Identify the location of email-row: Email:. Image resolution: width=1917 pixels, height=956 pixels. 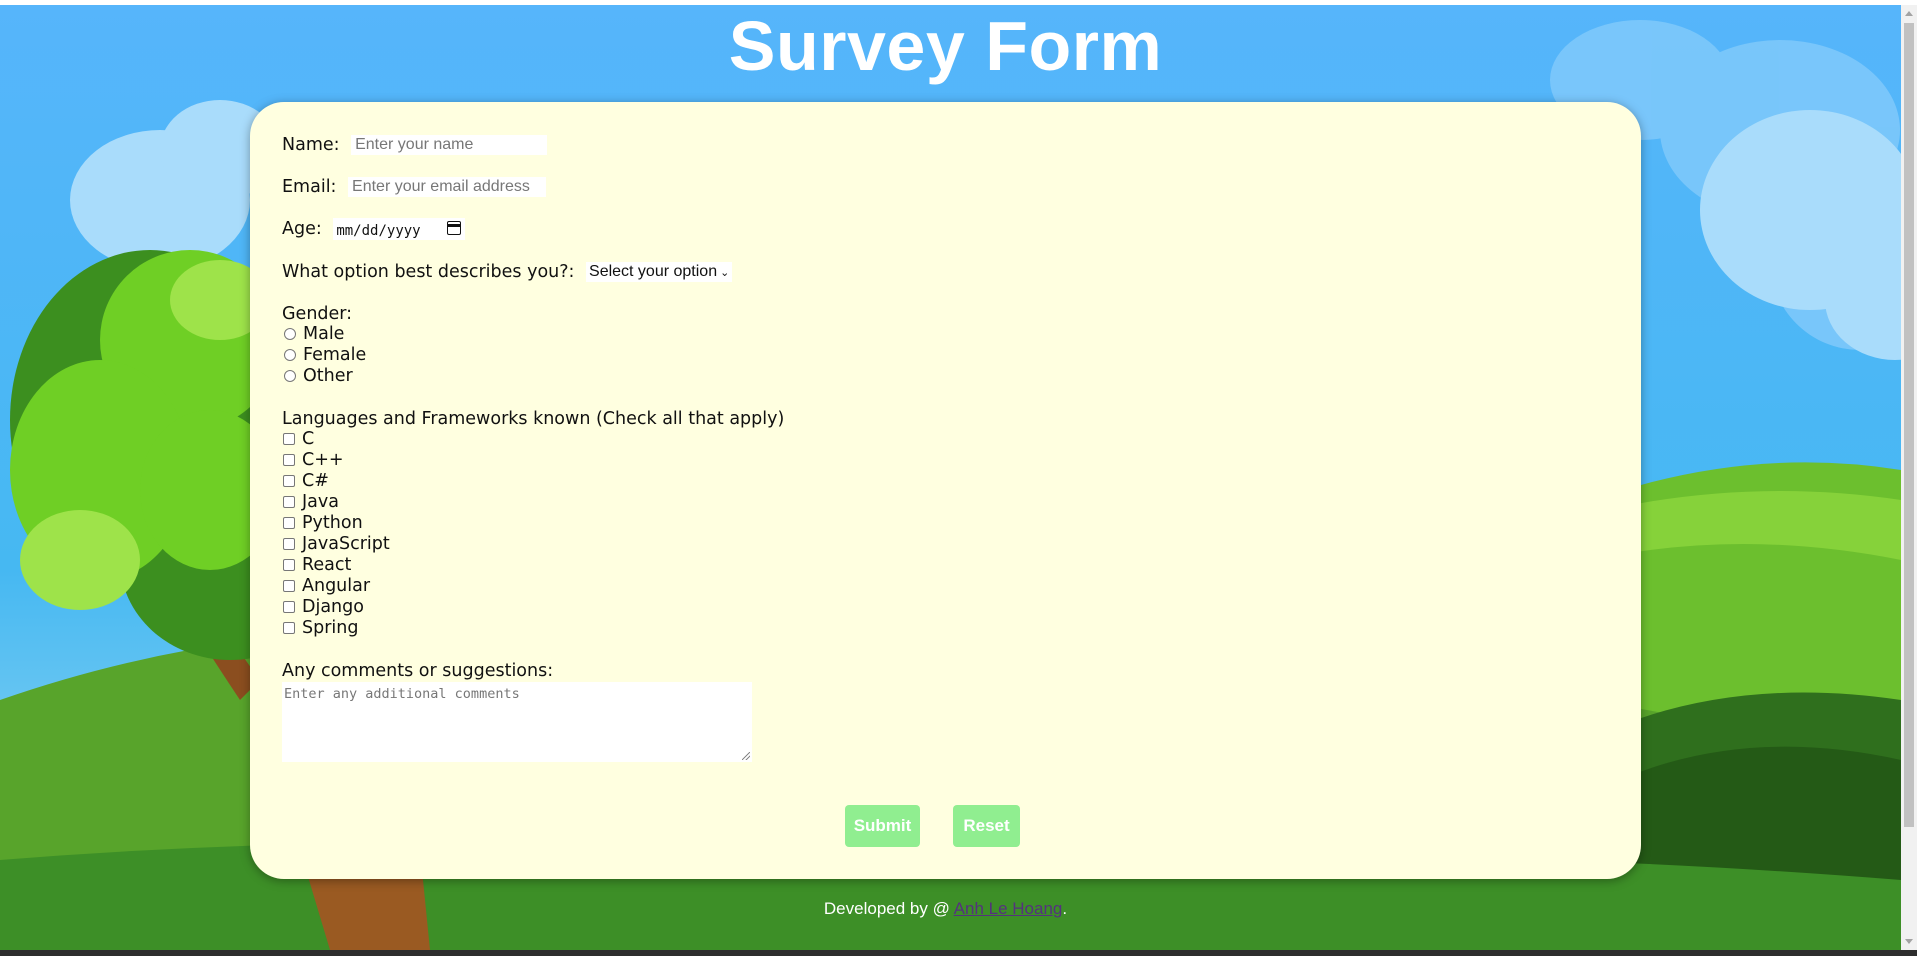
(414, 187).